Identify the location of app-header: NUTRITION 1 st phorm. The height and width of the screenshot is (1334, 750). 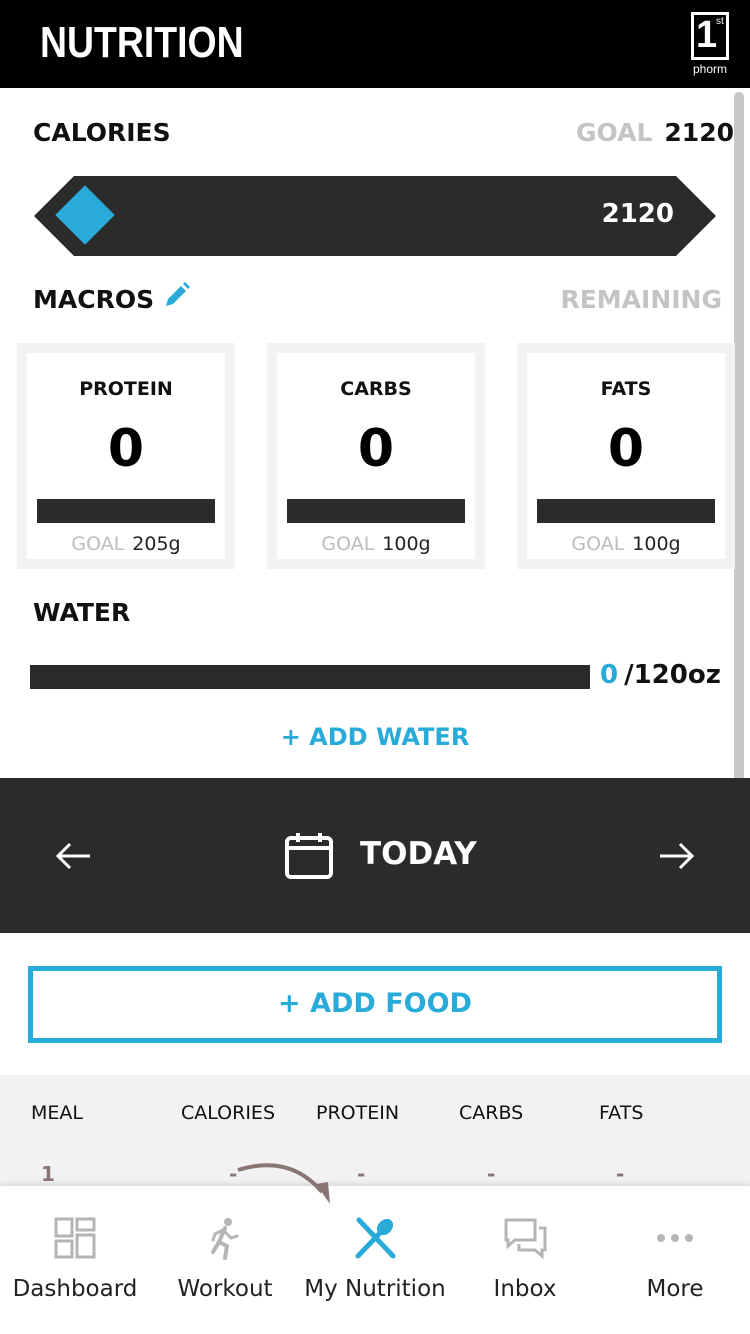
(375, 44).